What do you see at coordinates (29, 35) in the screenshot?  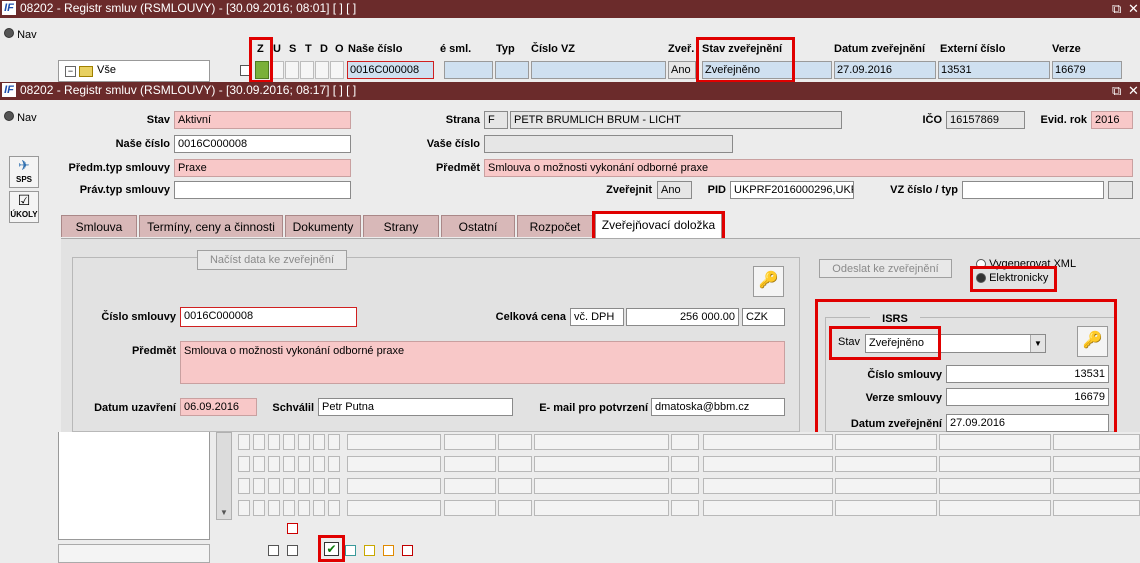 I see `nav-radio: Nav` at bounding box center [29, 35].